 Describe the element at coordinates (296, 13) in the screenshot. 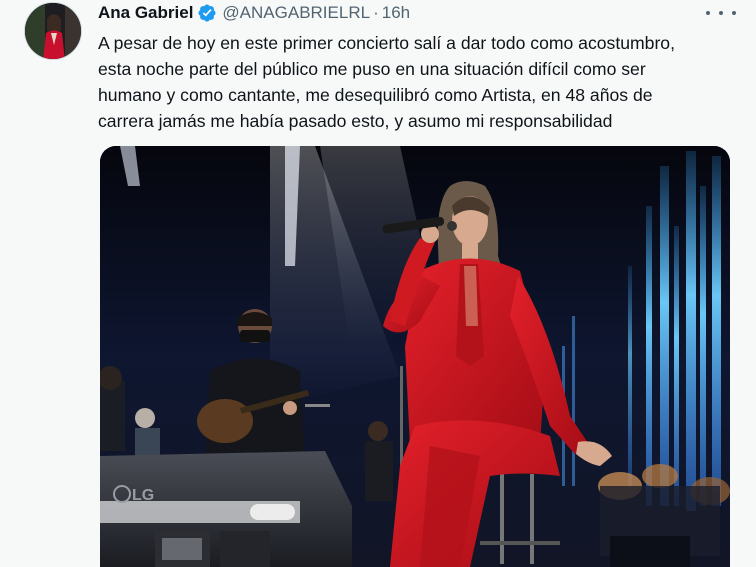

I see `author-handle: @ANAGABRIELRL` at that location.